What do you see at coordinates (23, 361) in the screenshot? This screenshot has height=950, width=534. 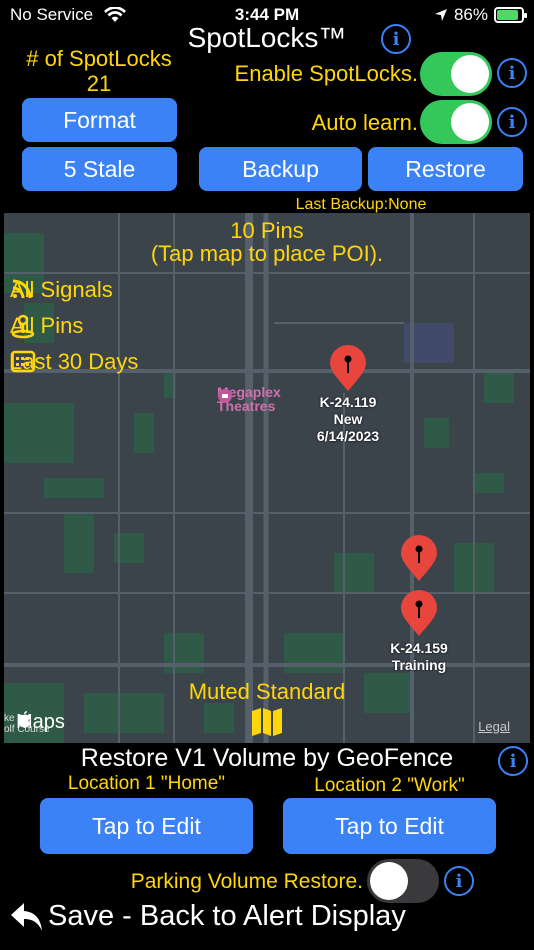 I see `calendar-icon` at bounding box center [23, 361].